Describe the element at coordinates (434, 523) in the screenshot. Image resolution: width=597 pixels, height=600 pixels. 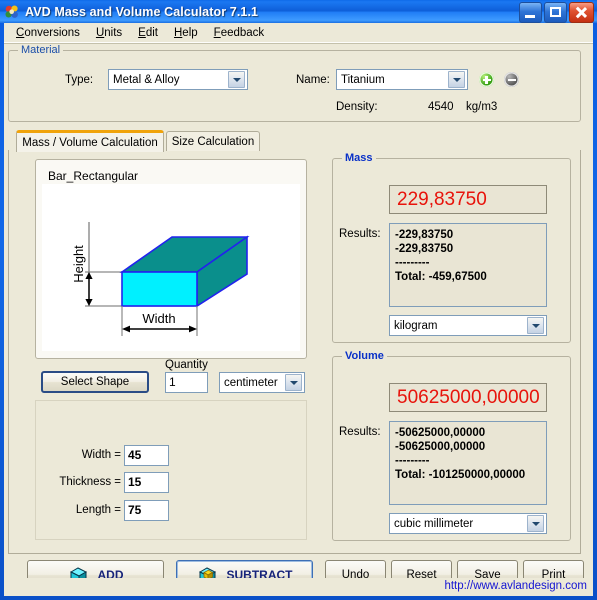
I see `volume-unit-value: cubic millimeter` at that location.